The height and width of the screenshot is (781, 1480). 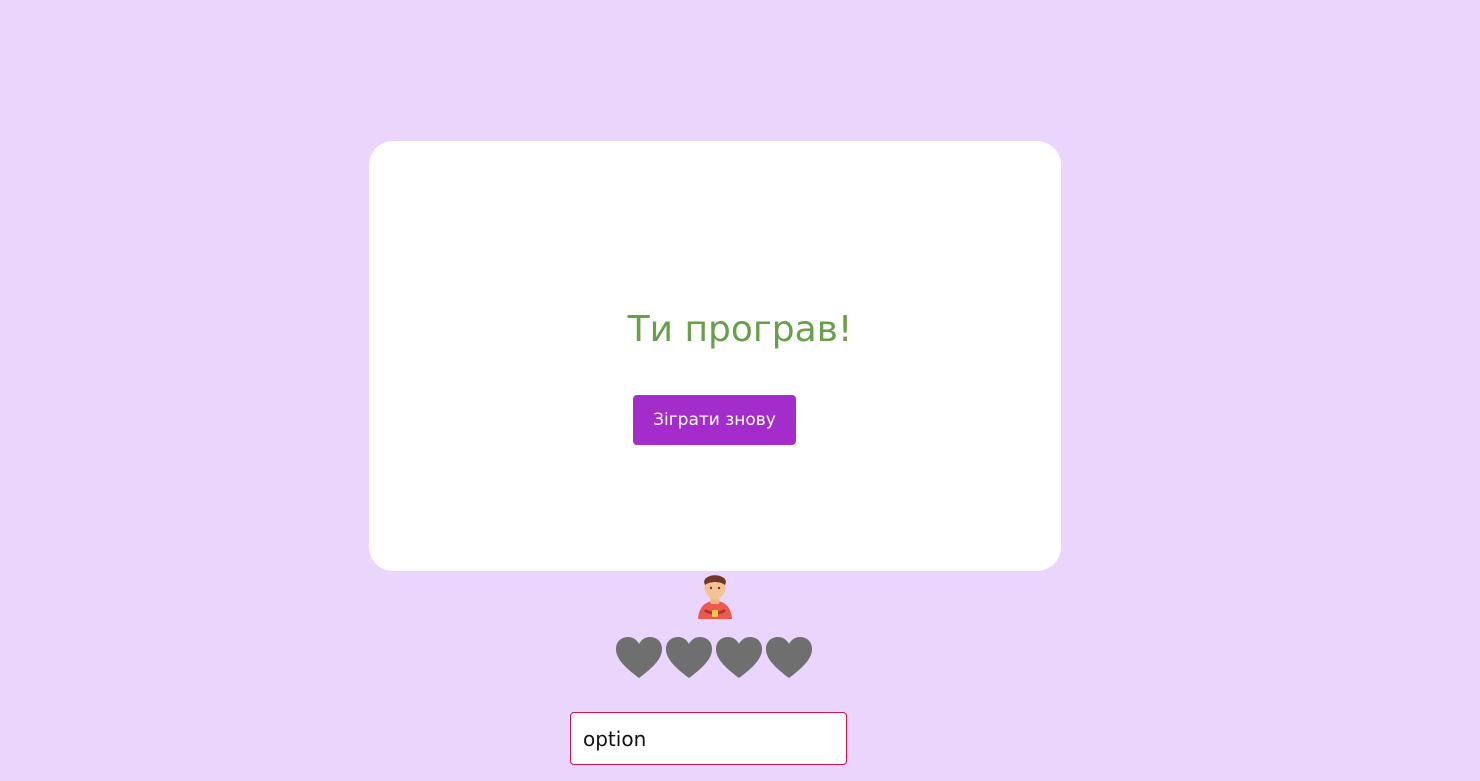 What do you see at coordinates (740, 329) in the screenshot?
I see `result-message: Ти програв!` at bounding box center [740, 329].